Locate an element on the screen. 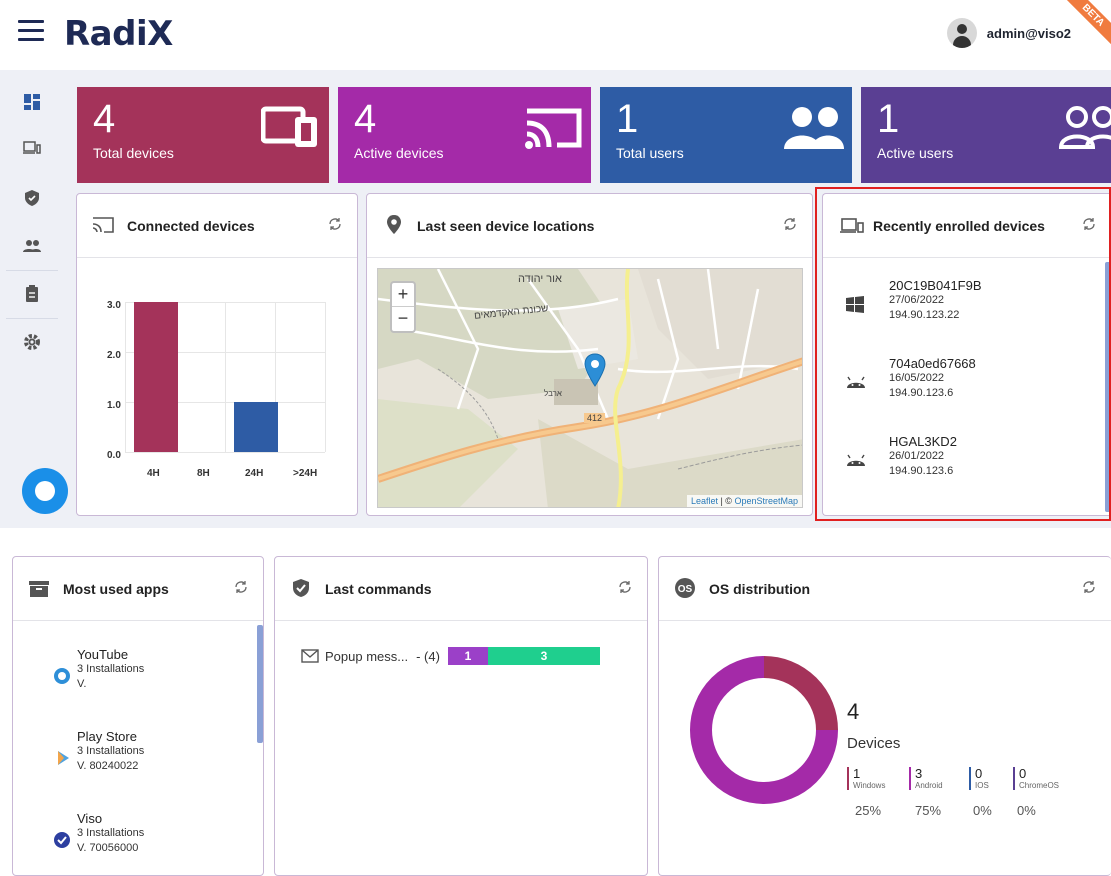 This screenshot has height=876, width=1111. os-stat-percent: 25% is located at coordinates (868, 810).